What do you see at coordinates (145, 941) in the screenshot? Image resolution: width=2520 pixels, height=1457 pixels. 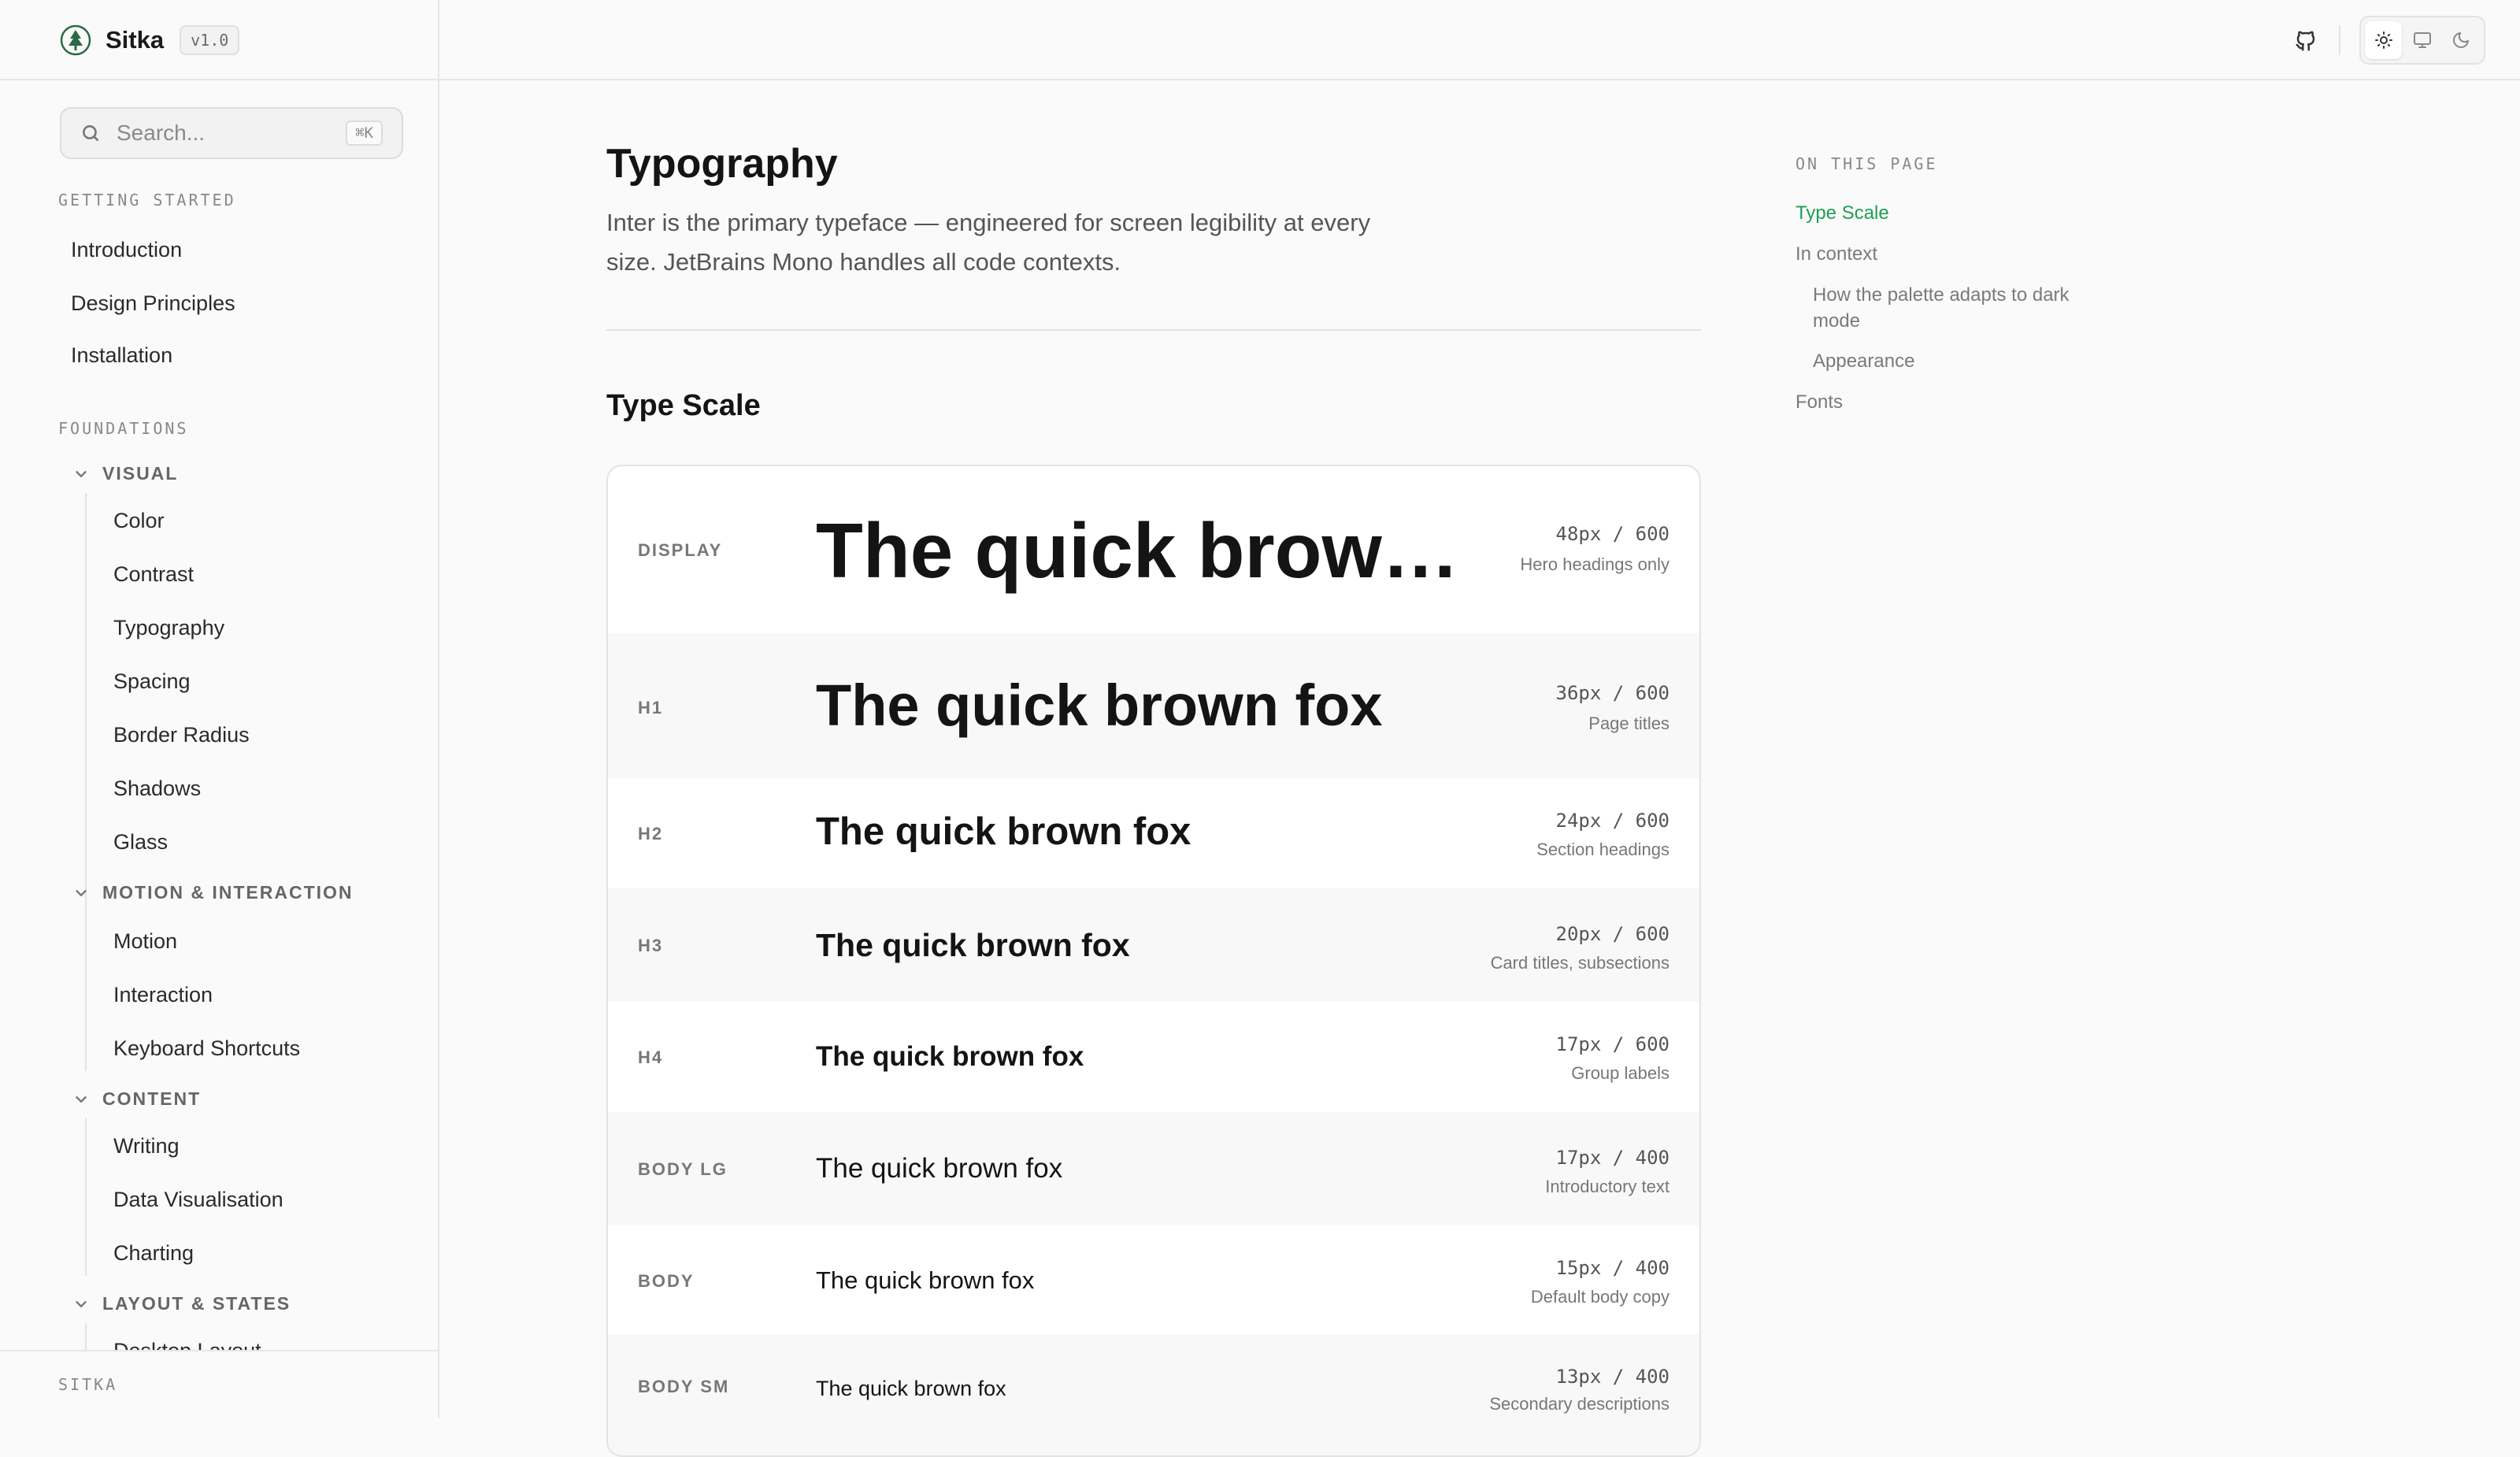 I see `sidebar-item-motion: Motion` at bounding box center [145, 941].